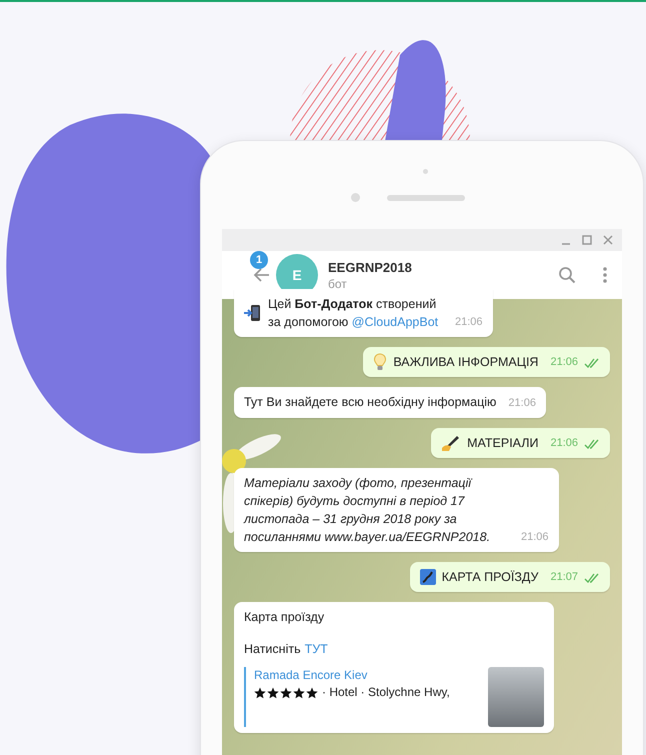  I want to click on bot-link: @CloudAppBot, so click(395, 322).